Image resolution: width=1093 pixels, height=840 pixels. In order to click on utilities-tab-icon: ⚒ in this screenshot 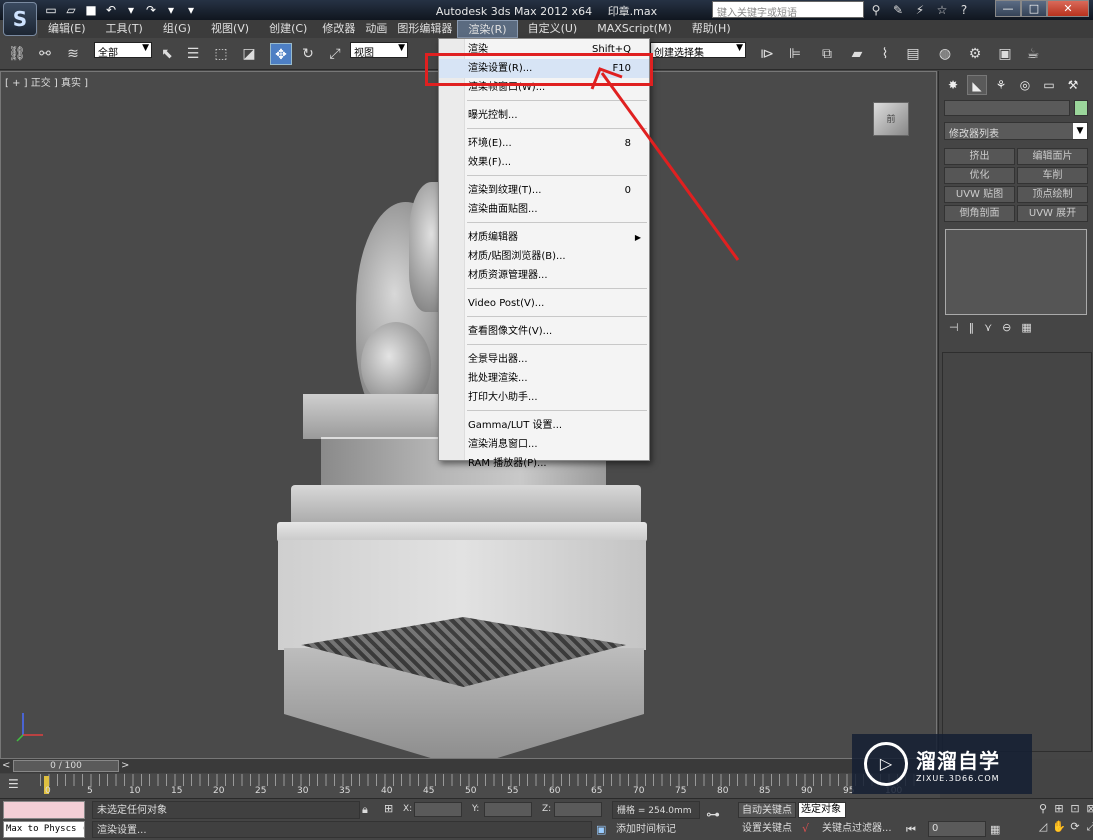, I will do `click(1073, 85)`.